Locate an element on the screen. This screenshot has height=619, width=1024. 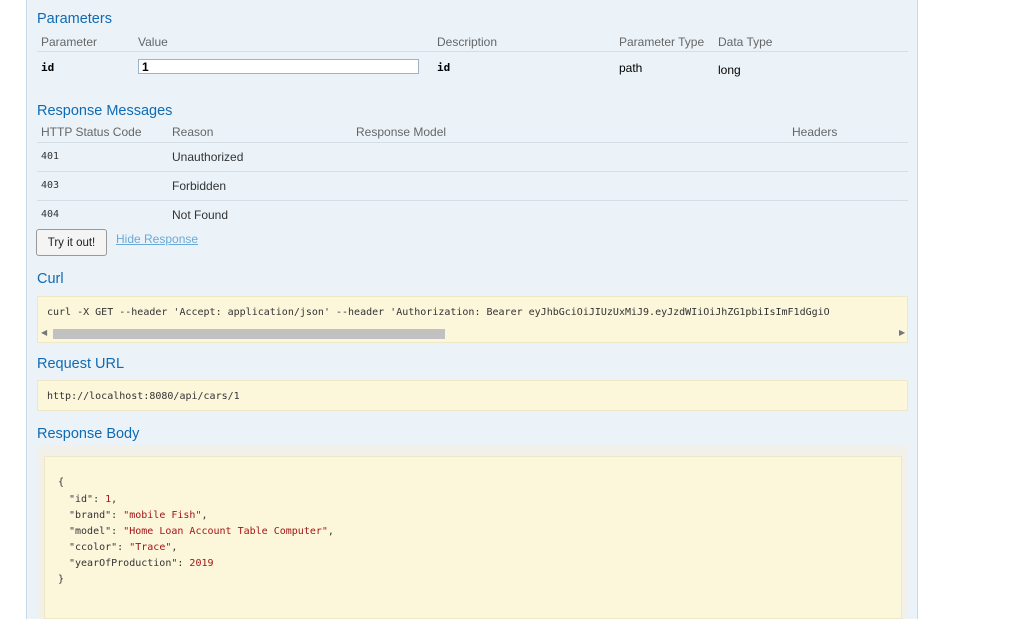
resp-header-code: HTTP Status Code is located at coordinates (91, 132).